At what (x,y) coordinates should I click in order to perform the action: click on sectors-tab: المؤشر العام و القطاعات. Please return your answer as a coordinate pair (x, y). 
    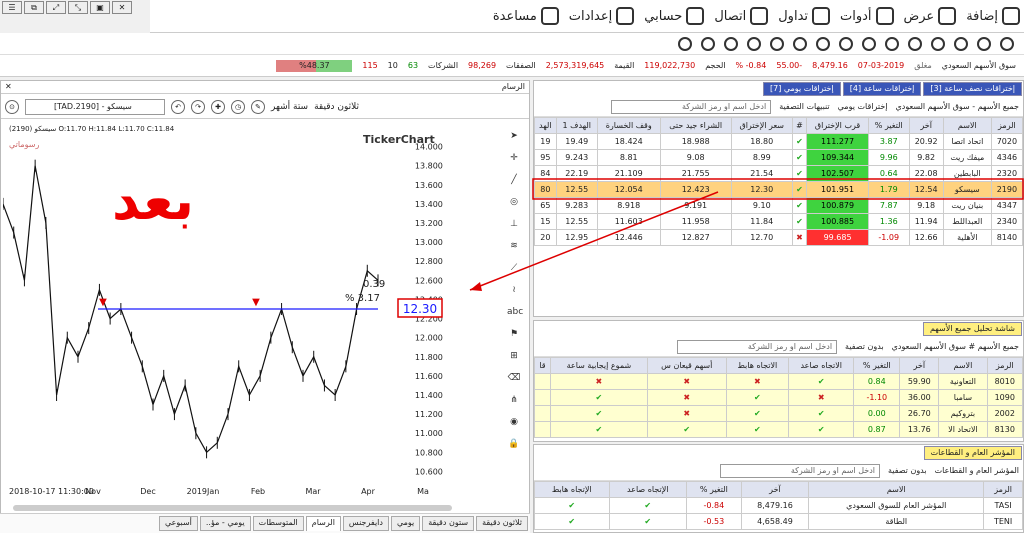
    Looking at the image, I should click on (972, 453).